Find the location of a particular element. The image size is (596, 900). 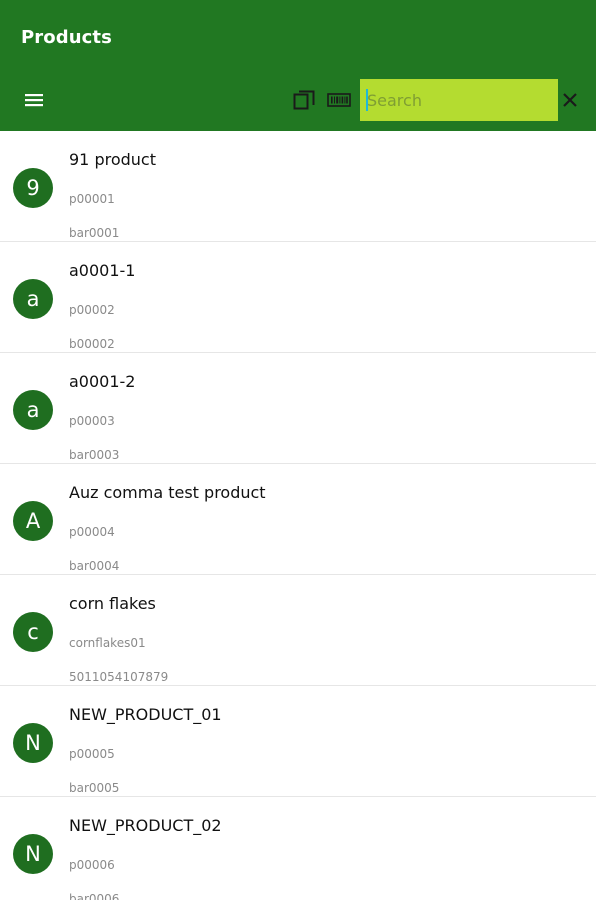

search-field is located at coordinates (459, 100).